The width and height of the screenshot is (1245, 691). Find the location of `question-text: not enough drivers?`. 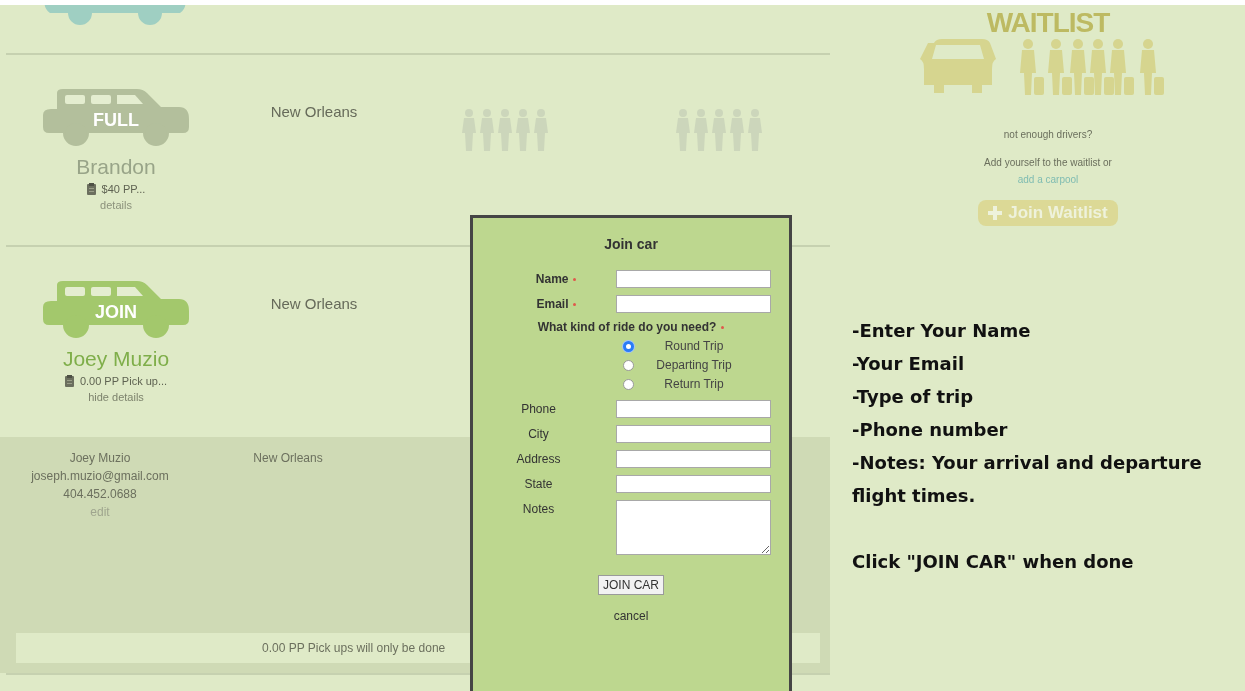

question-text: not enough drivers? is located at coordinates (1048, 134).